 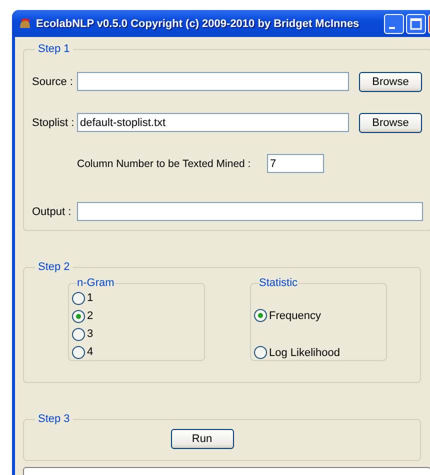 What do you see at coordinates (213, 81) in the screenshot?
I see `text-field` at bounding box center [213, 81].